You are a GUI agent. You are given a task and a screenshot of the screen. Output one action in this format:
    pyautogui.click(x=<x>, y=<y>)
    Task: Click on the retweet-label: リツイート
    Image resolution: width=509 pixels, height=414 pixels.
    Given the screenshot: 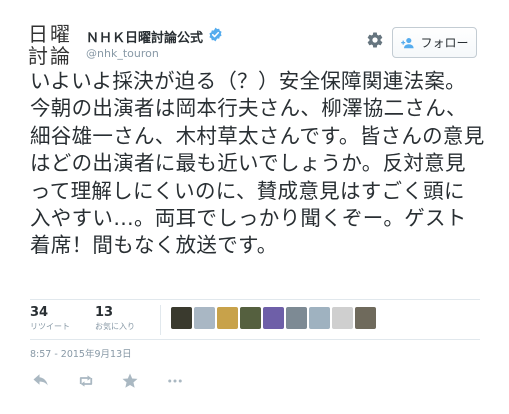 What is the action you would take?
    pyautogui.click(x=50, y=326)
    